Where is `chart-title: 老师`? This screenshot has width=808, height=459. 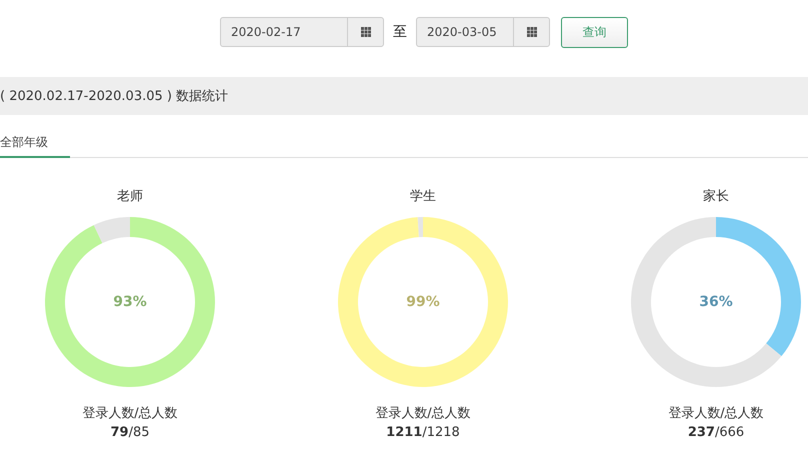
chart-title: 老师 is located at coordinates (130, 197).